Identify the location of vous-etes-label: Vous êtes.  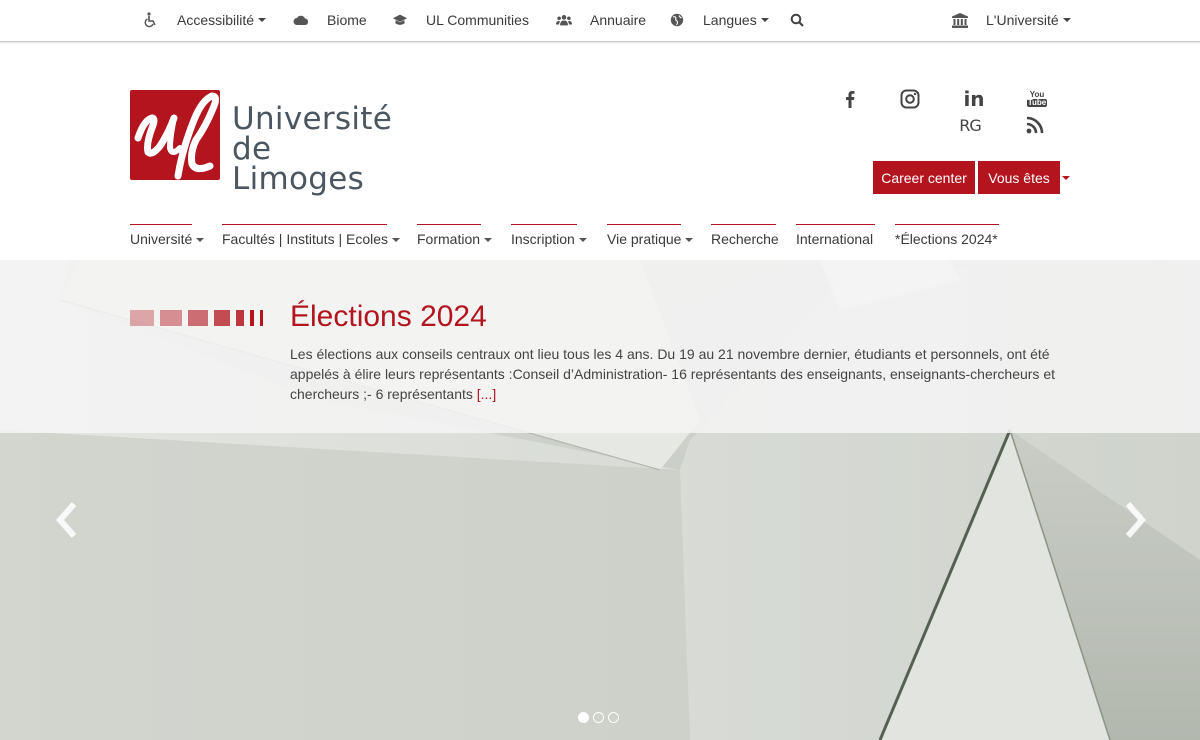
(1019, 177).